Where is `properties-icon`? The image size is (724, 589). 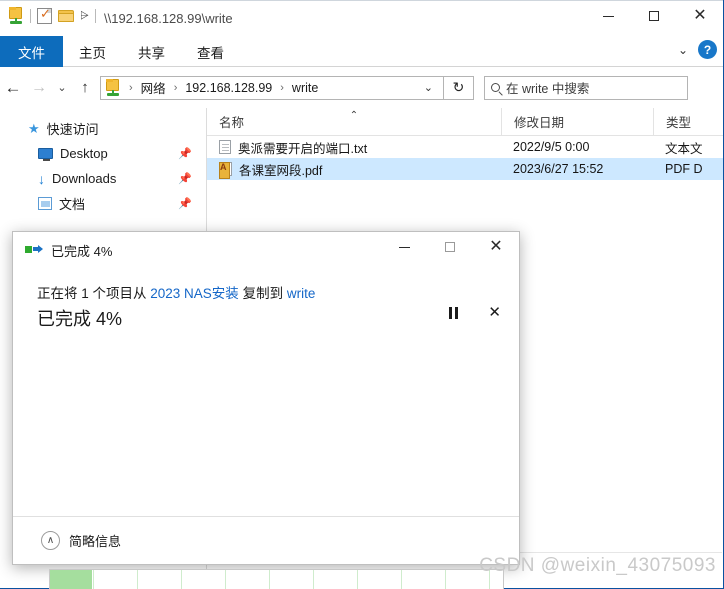 properties-icon is located at coordinates (44, 15).